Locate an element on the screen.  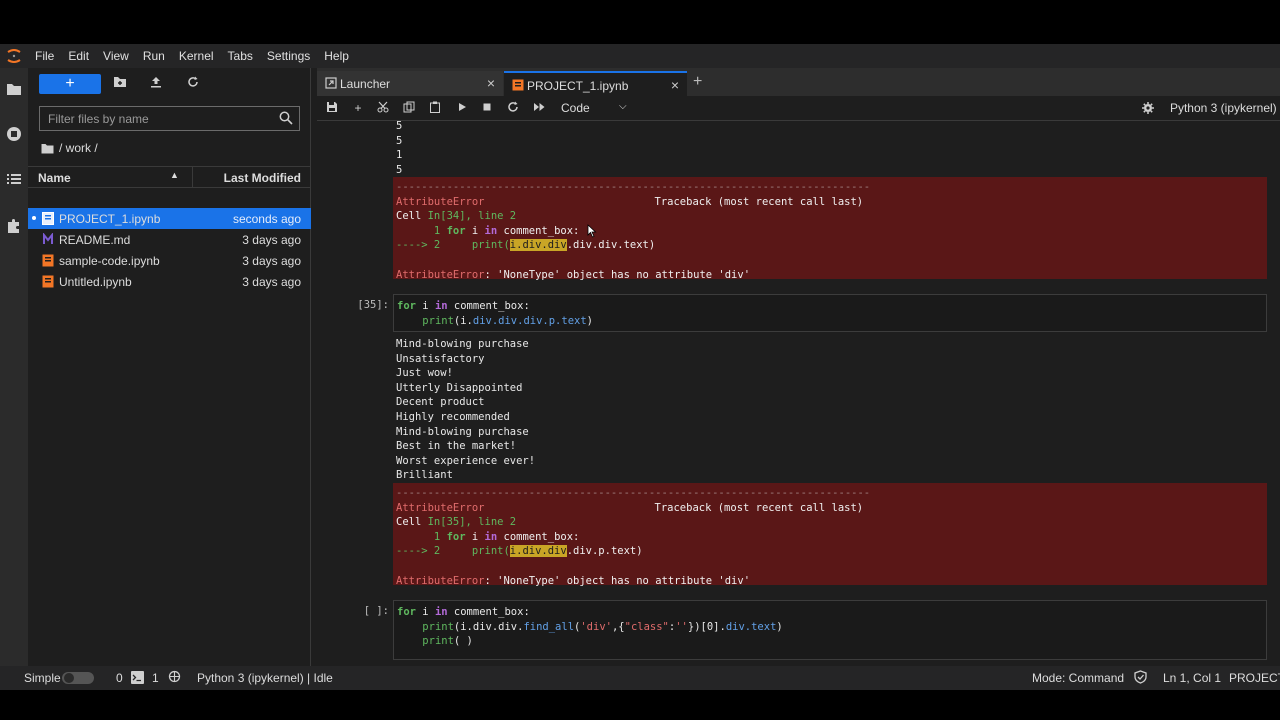
breadcrumb-path: / work / is located at coordinates (78, 148).